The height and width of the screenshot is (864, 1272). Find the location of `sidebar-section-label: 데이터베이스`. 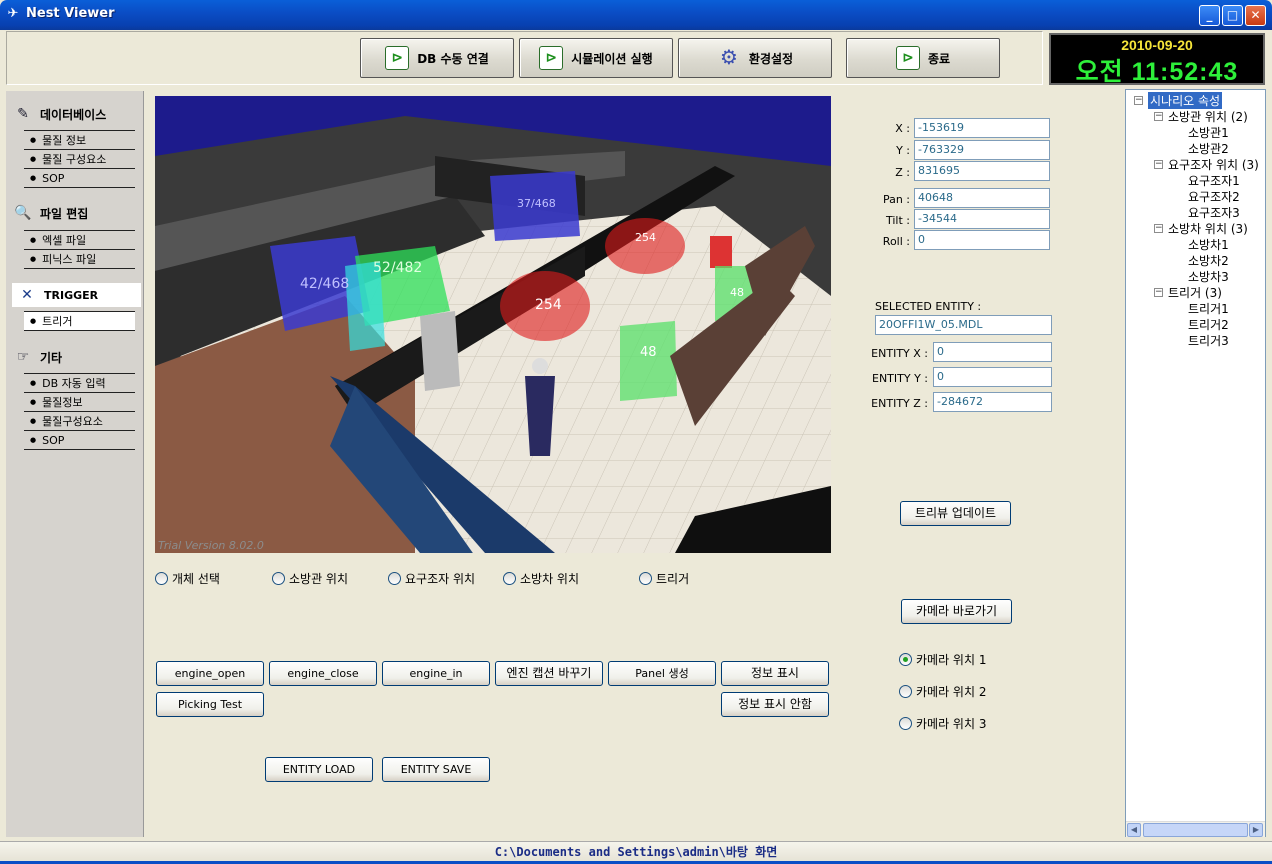

sidebar-section-label: 데이터베이스 is located at coordinates (73, 114).